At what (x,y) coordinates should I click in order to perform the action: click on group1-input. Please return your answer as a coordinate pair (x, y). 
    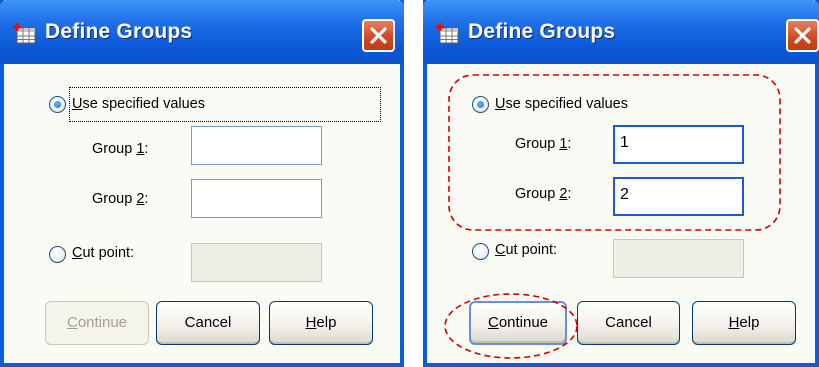
    Looking at the image, I should click on (256, 145).